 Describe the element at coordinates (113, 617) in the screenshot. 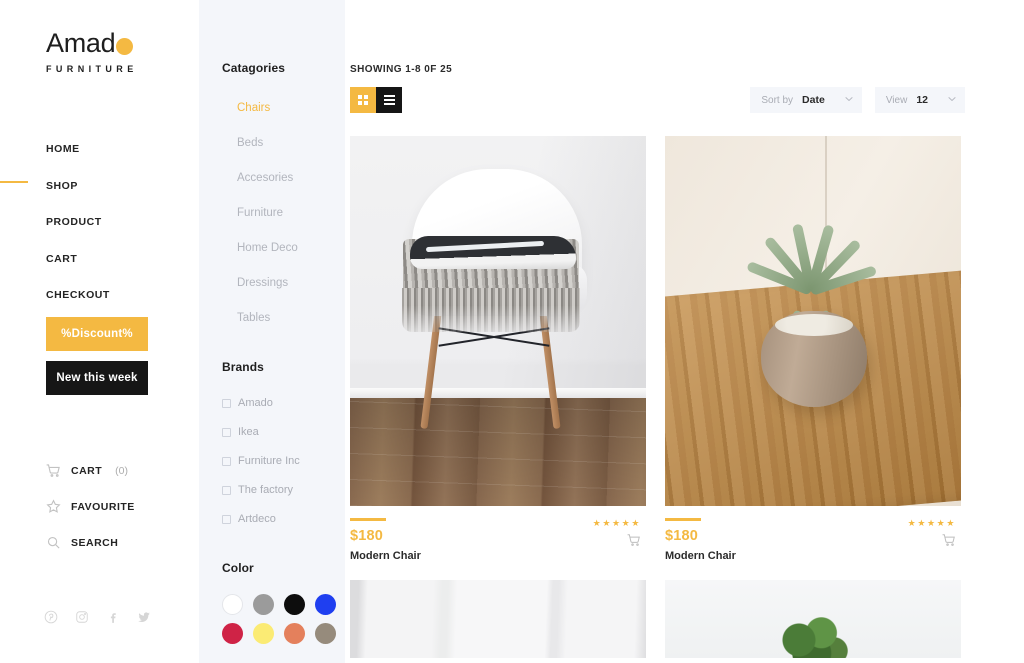

I see `facebook-icon` at that location.